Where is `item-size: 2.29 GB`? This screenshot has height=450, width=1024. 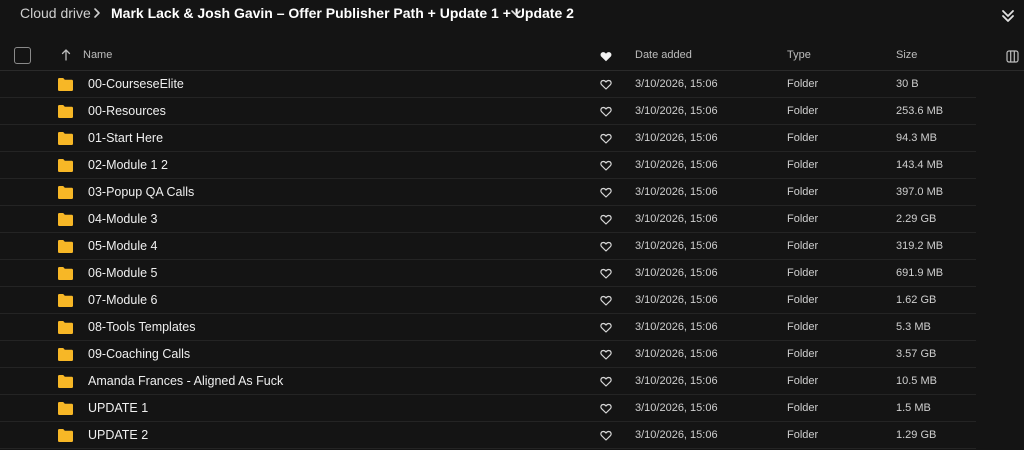 item-size: 2.29 GB is located at coordinates (916, 219).